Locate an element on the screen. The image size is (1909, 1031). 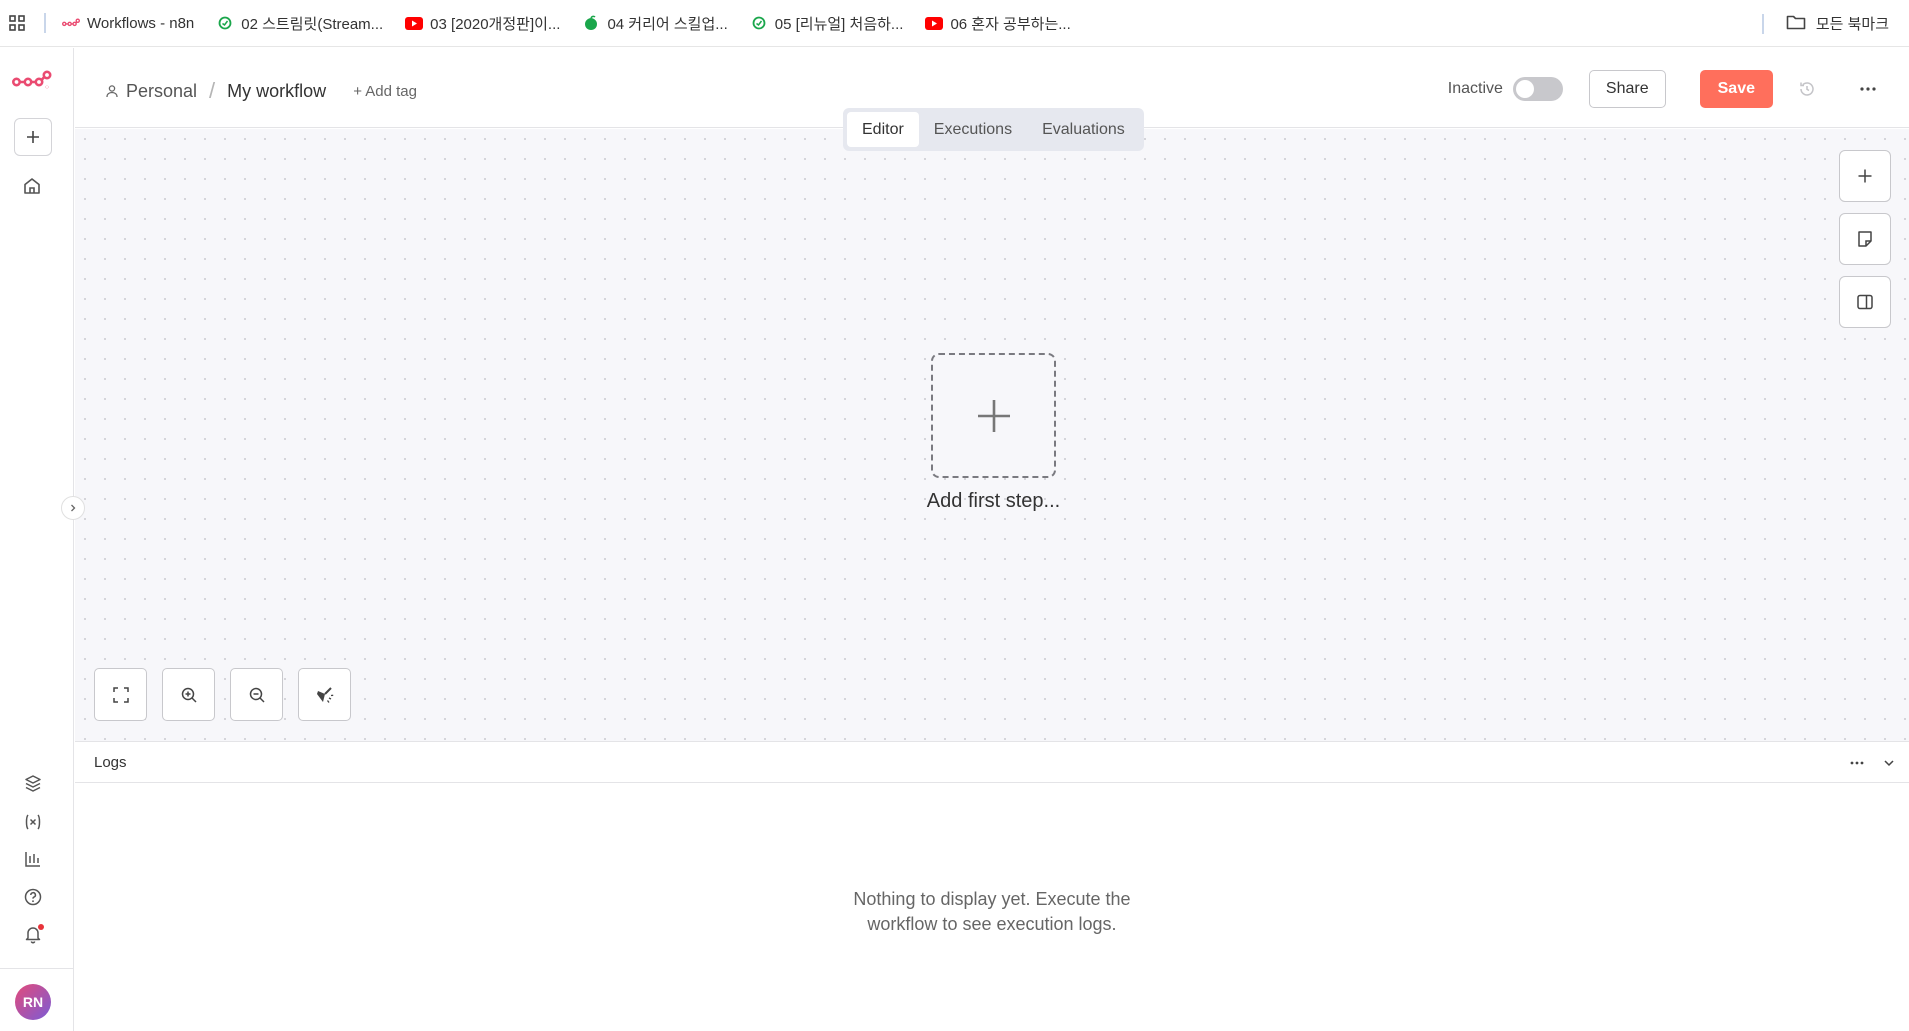
bookmark-item: Workflows - n8n is located at coordinates (128, 23).